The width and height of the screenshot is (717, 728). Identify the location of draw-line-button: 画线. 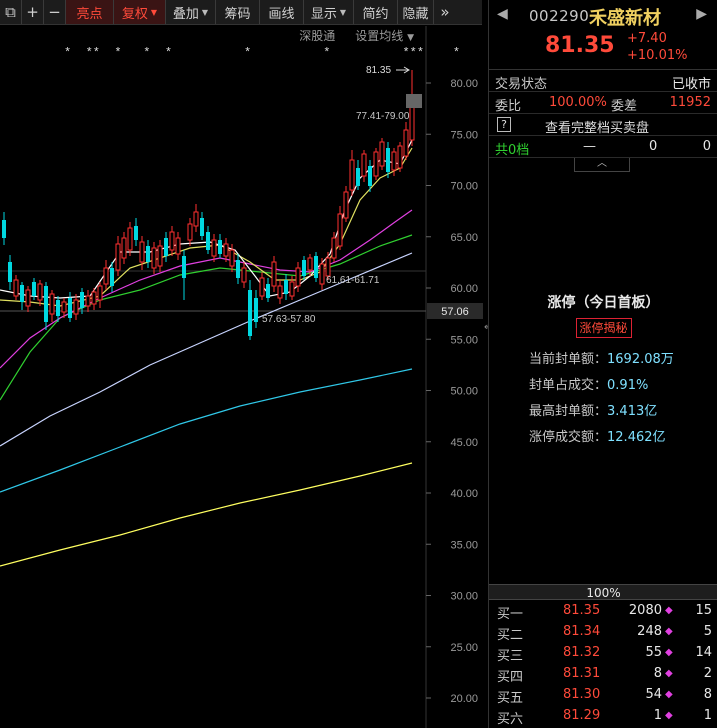
(282, 12).